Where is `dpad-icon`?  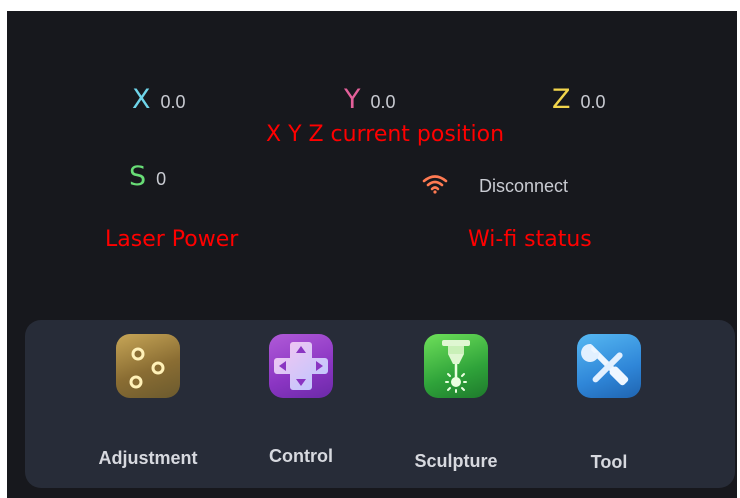 dpad-icon is located at coordinates (301, 366).